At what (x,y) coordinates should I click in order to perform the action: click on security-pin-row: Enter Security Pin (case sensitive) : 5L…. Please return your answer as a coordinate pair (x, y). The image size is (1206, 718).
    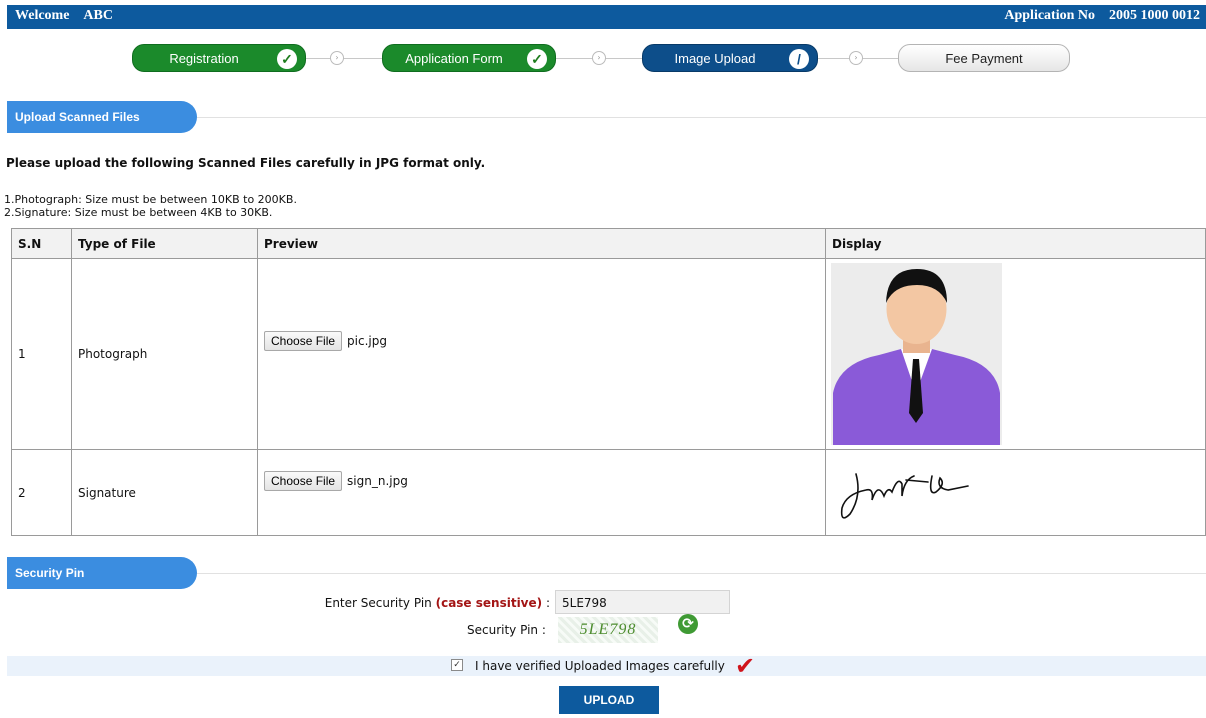
    Looking at the image, I should click on (603, 603).